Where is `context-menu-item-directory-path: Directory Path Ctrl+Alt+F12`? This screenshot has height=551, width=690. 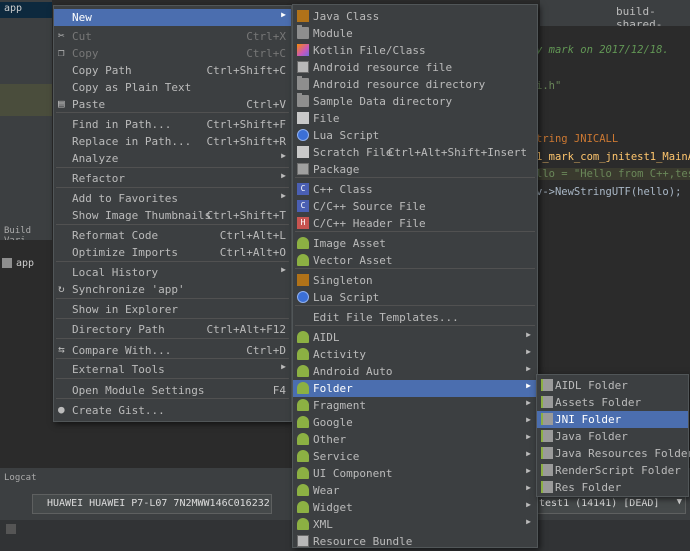 context-menu-item-directory-path: Directory Path Ctrl+Alt+F12 is located at coordinates (172, 329).